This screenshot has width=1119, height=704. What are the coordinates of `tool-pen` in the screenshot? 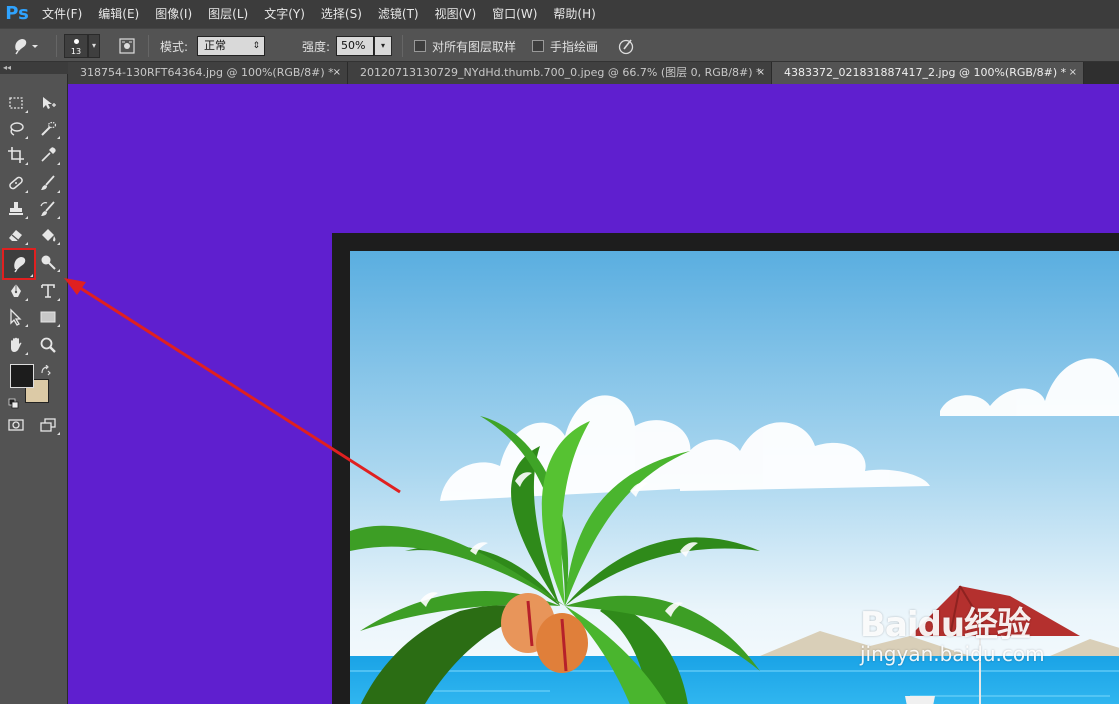 It's located at (16, 291).